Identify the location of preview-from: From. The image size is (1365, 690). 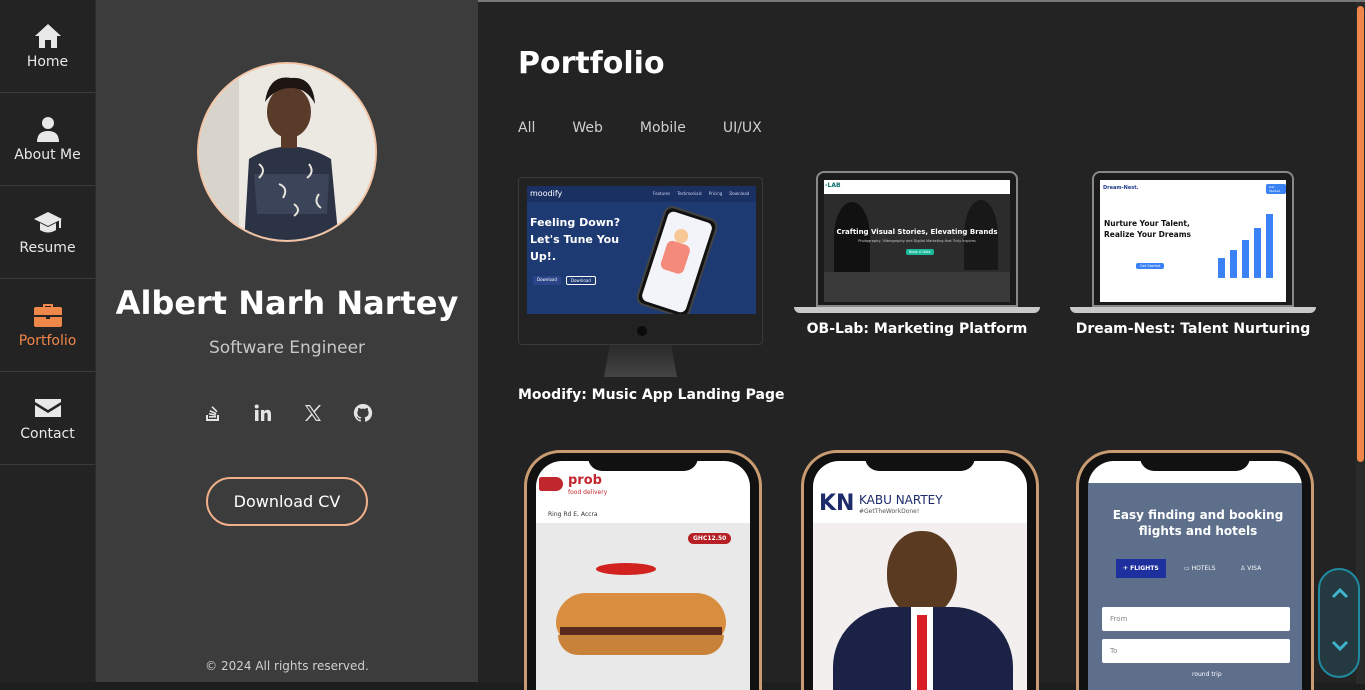
(1196, 619).